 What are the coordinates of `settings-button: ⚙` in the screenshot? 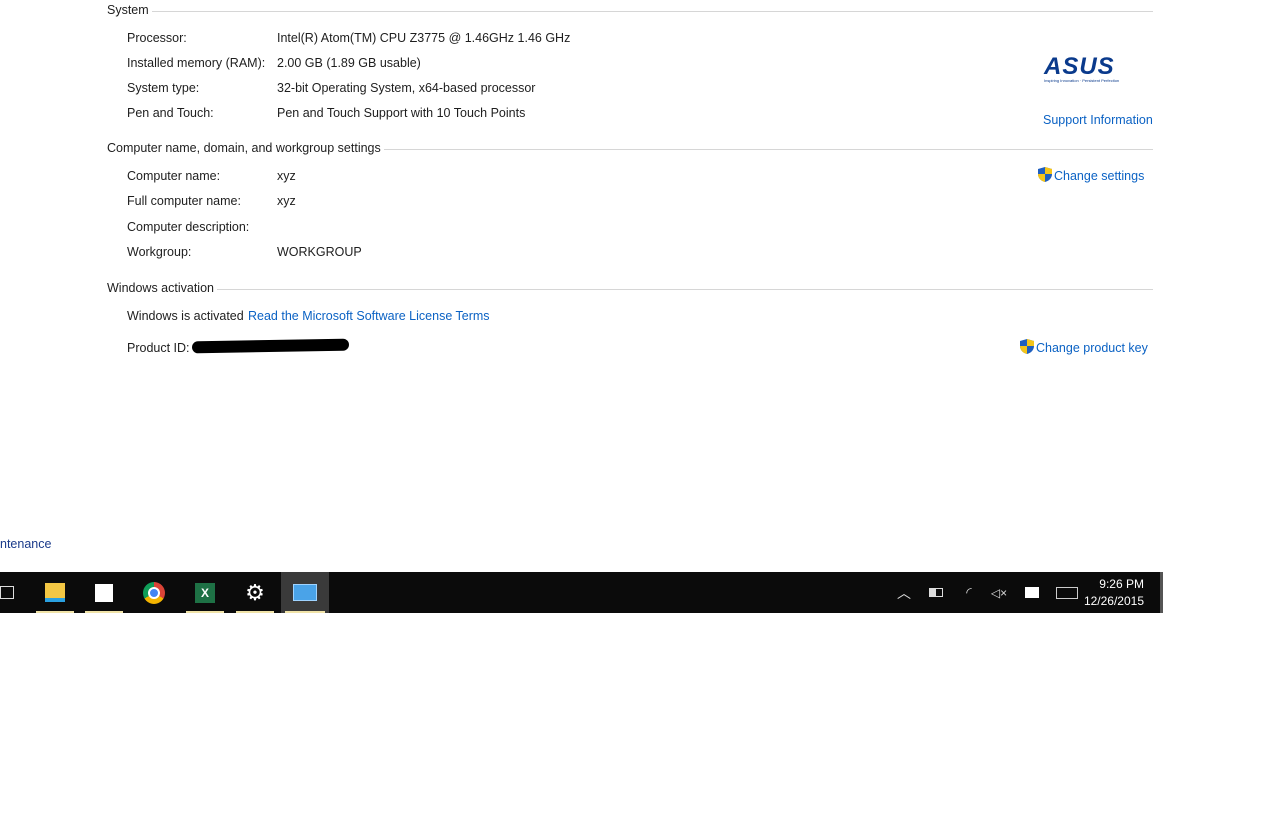 It's located at (255, 592).